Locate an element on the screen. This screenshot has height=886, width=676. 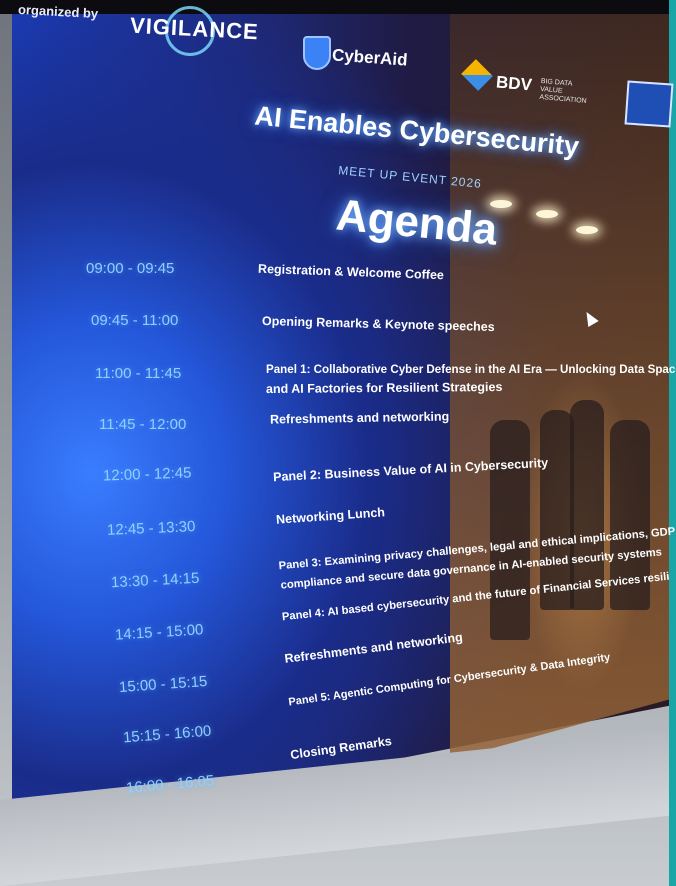
teal-edge is located at coordinates (672, 443).